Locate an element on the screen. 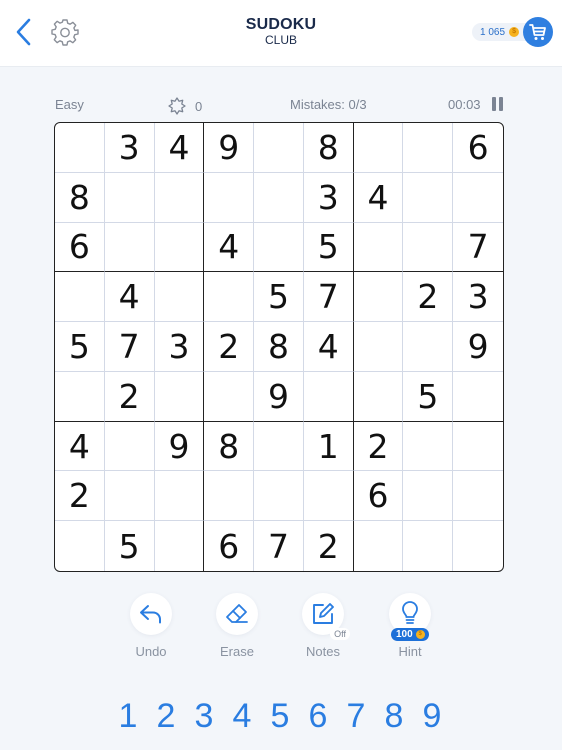  grid-cell-r4c5: 5 is located at coordinates (279, 297).